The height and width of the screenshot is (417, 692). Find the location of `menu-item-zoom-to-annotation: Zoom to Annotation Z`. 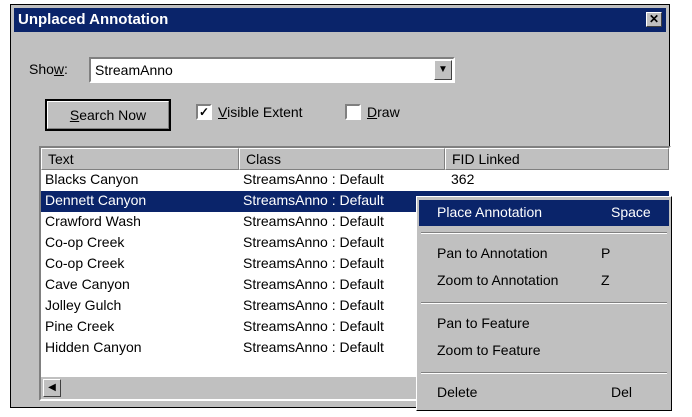

menu-item-zoom-to-annotation: Zoom to Annotation Z is located at coordinates (544, 281).